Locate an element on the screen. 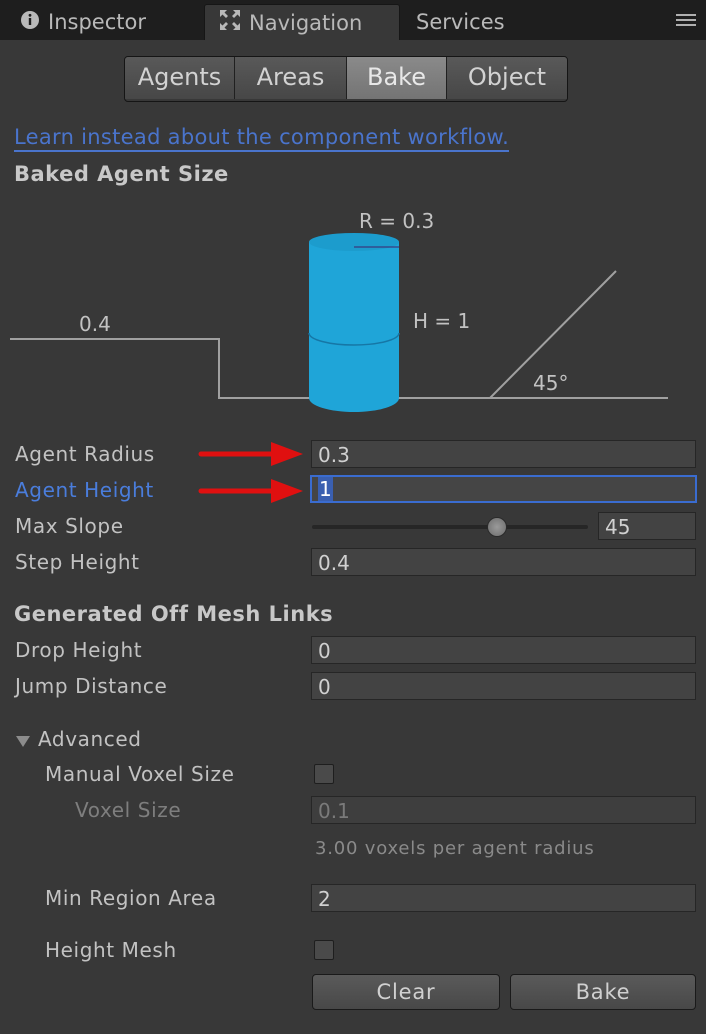 This screenshot has height=1034, width=706. tab-navigation-label: Navigation is located at coordinates (306, 23).